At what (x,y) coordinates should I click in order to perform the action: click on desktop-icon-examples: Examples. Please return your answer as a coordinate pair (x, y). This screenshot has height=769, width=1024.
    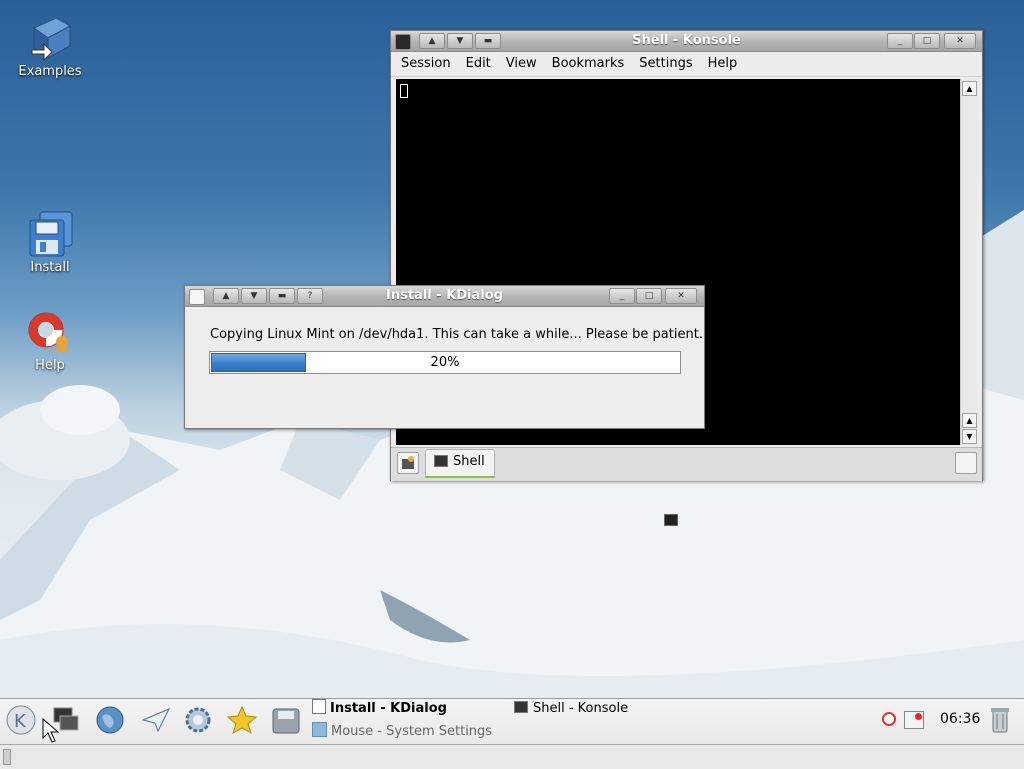
    Looking at the image, I should click on (50, 46).